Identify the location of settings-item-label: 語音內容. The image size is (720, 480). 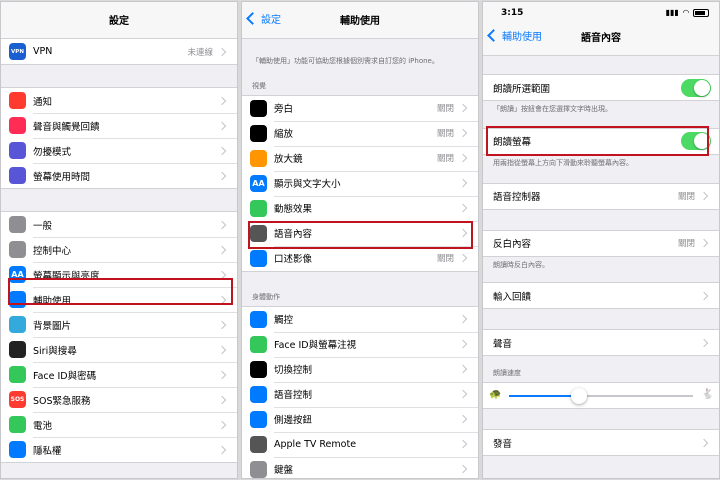
(293, 235).